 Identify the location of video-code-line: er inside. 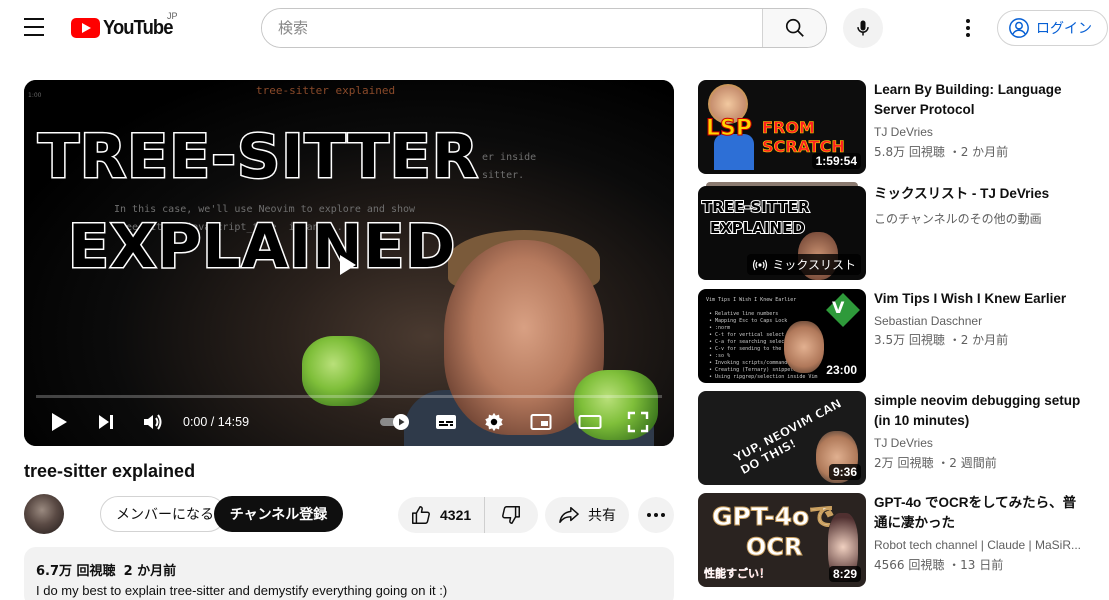
(509, 157).